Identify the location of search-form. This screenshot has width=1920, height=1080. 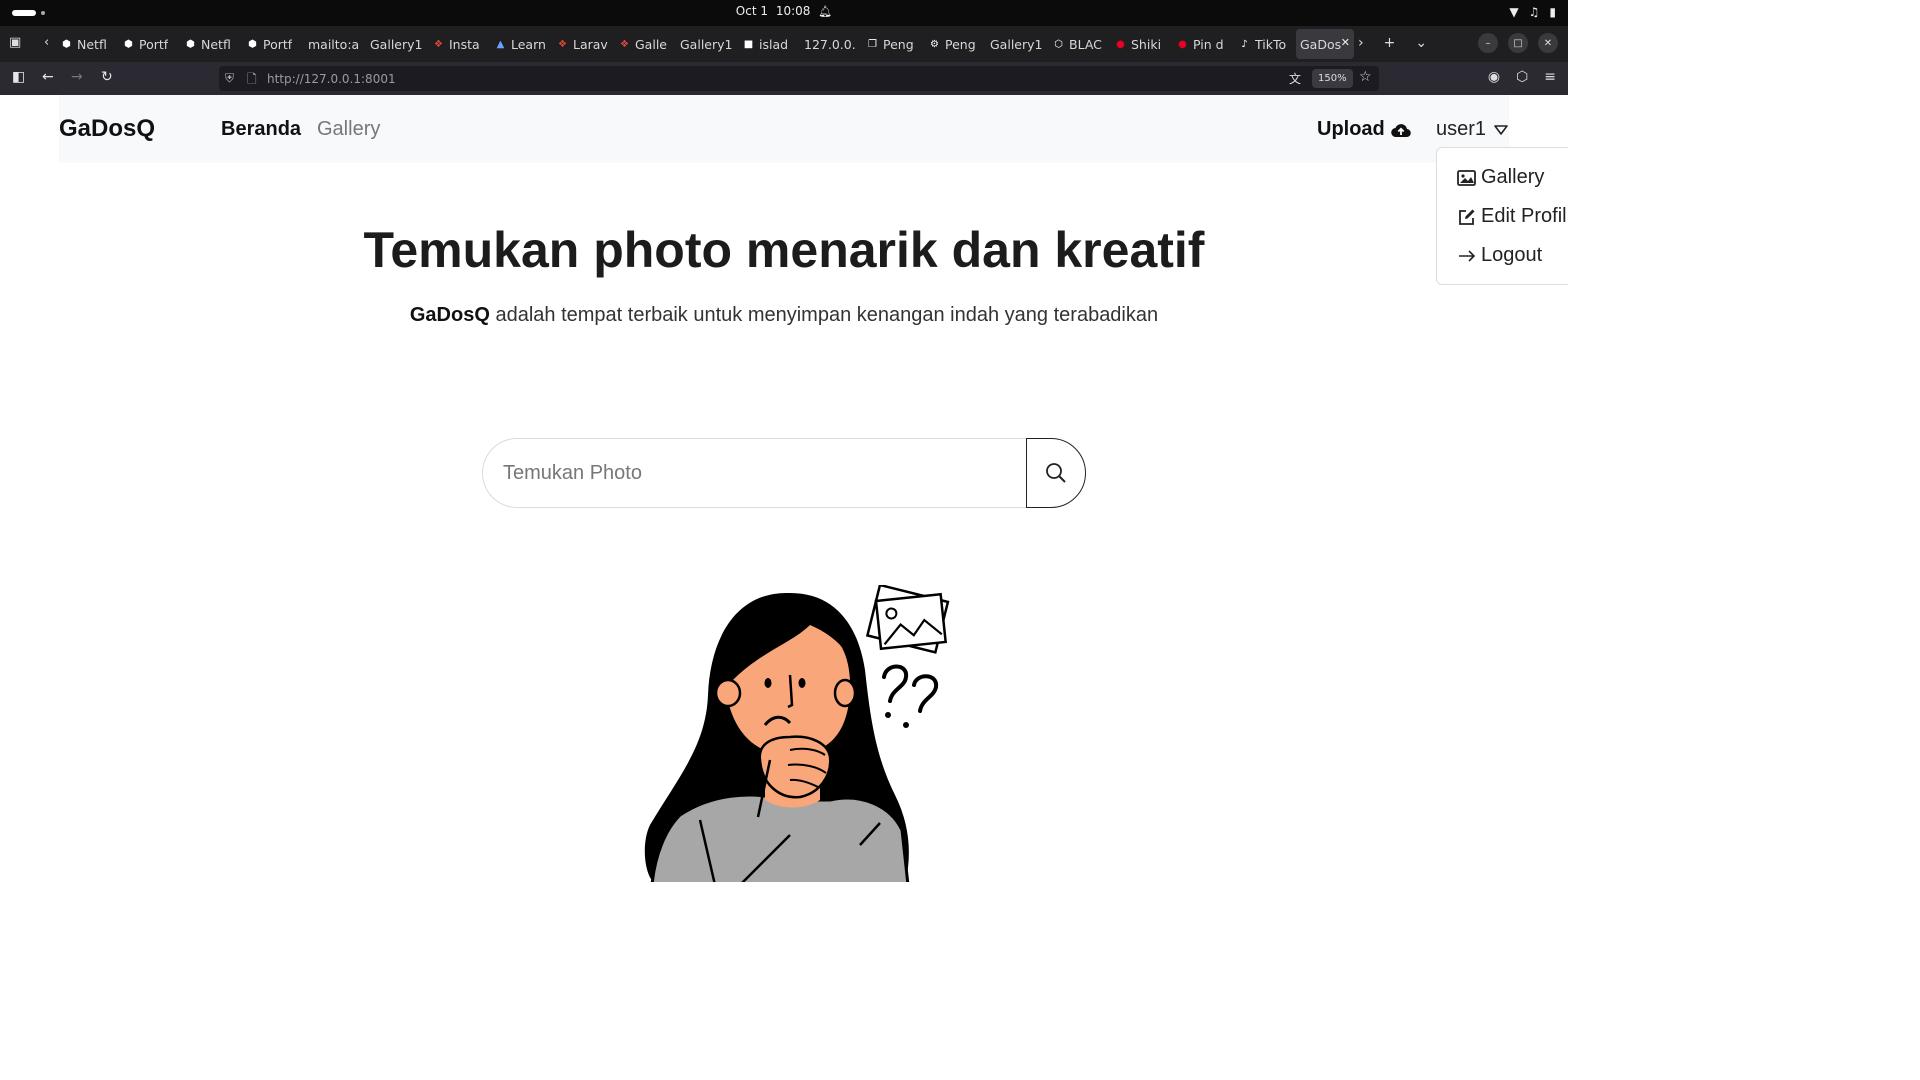
(784, 473).